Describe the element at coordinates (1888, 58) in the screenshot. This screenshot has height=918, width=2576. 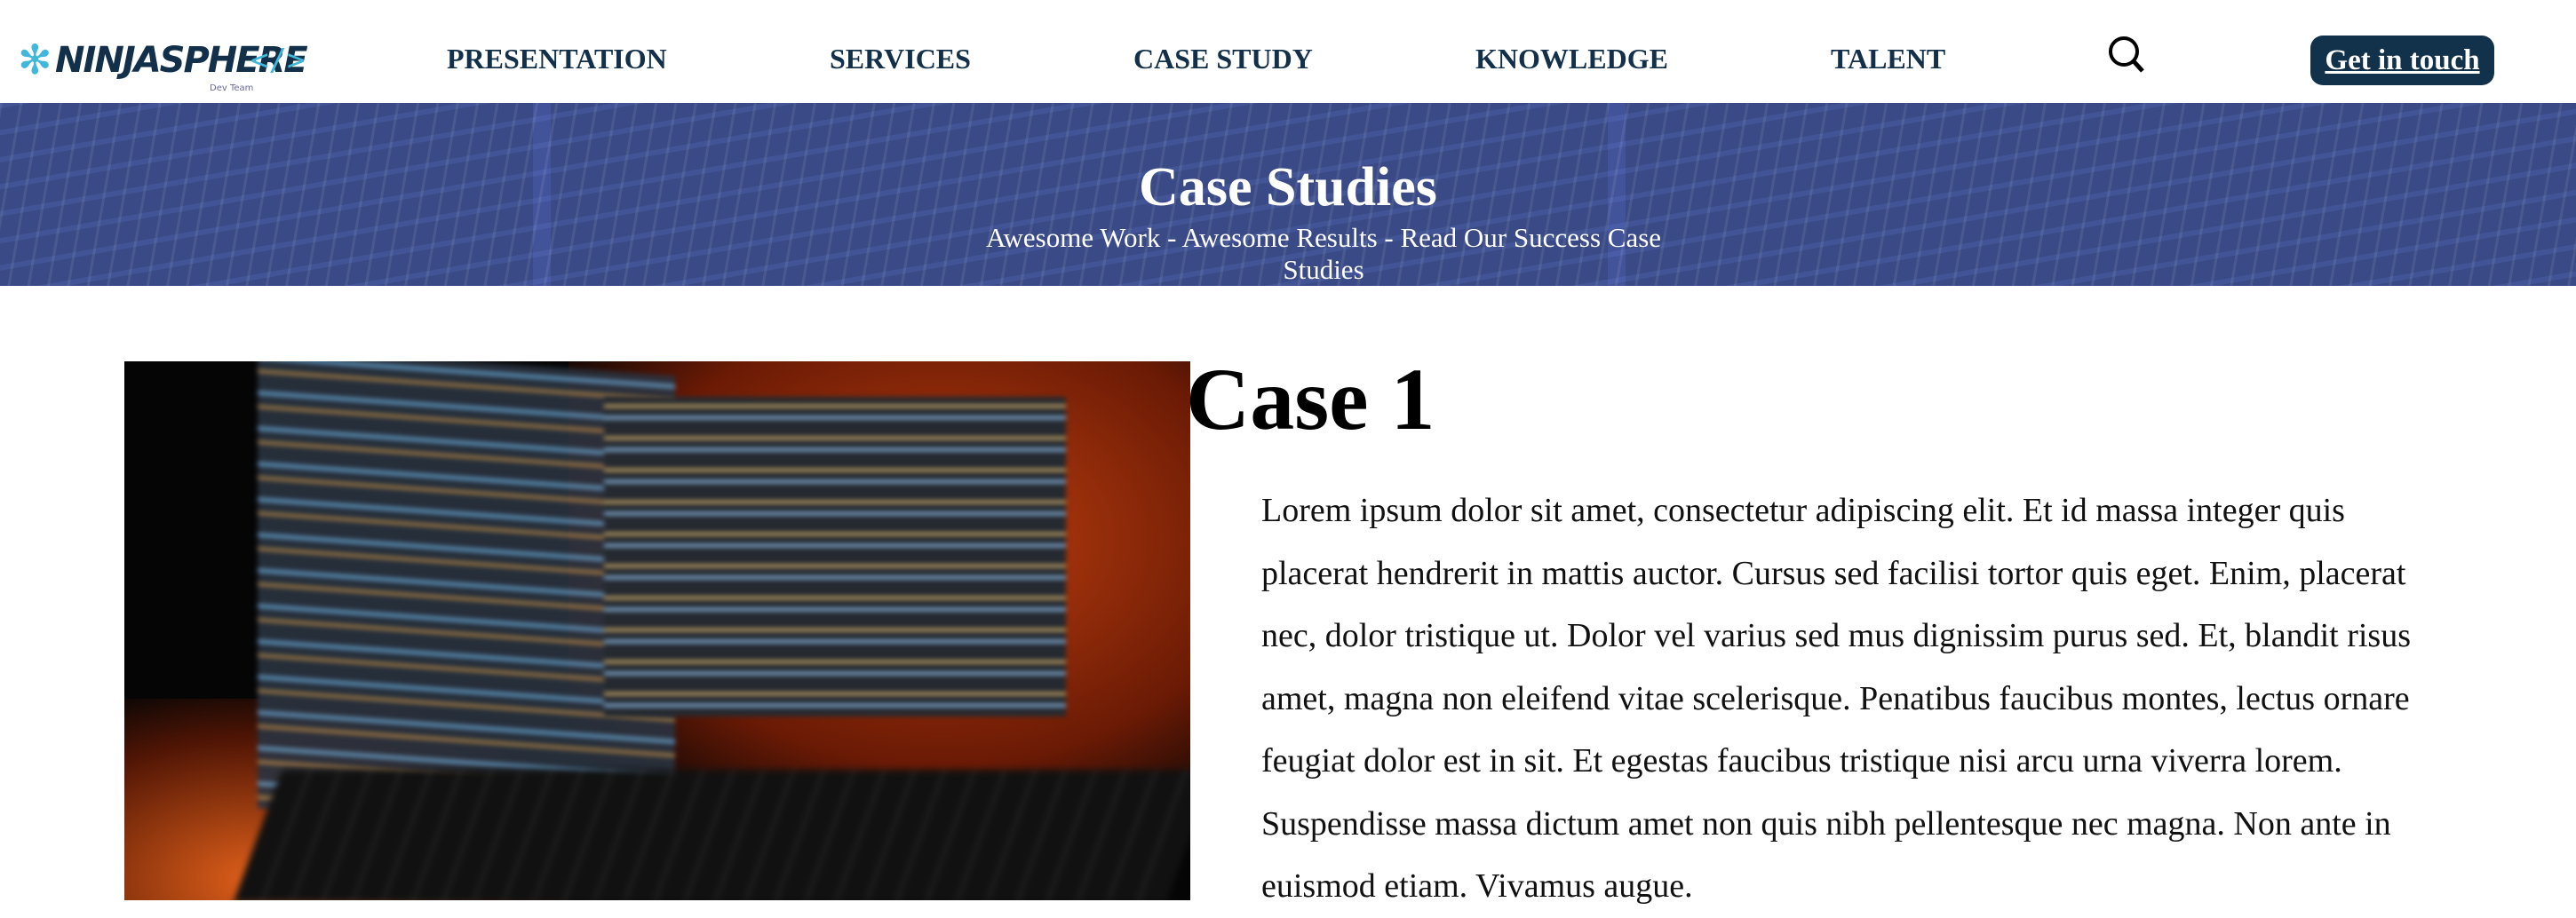
I see `nav-talent: TALENT` at that location.